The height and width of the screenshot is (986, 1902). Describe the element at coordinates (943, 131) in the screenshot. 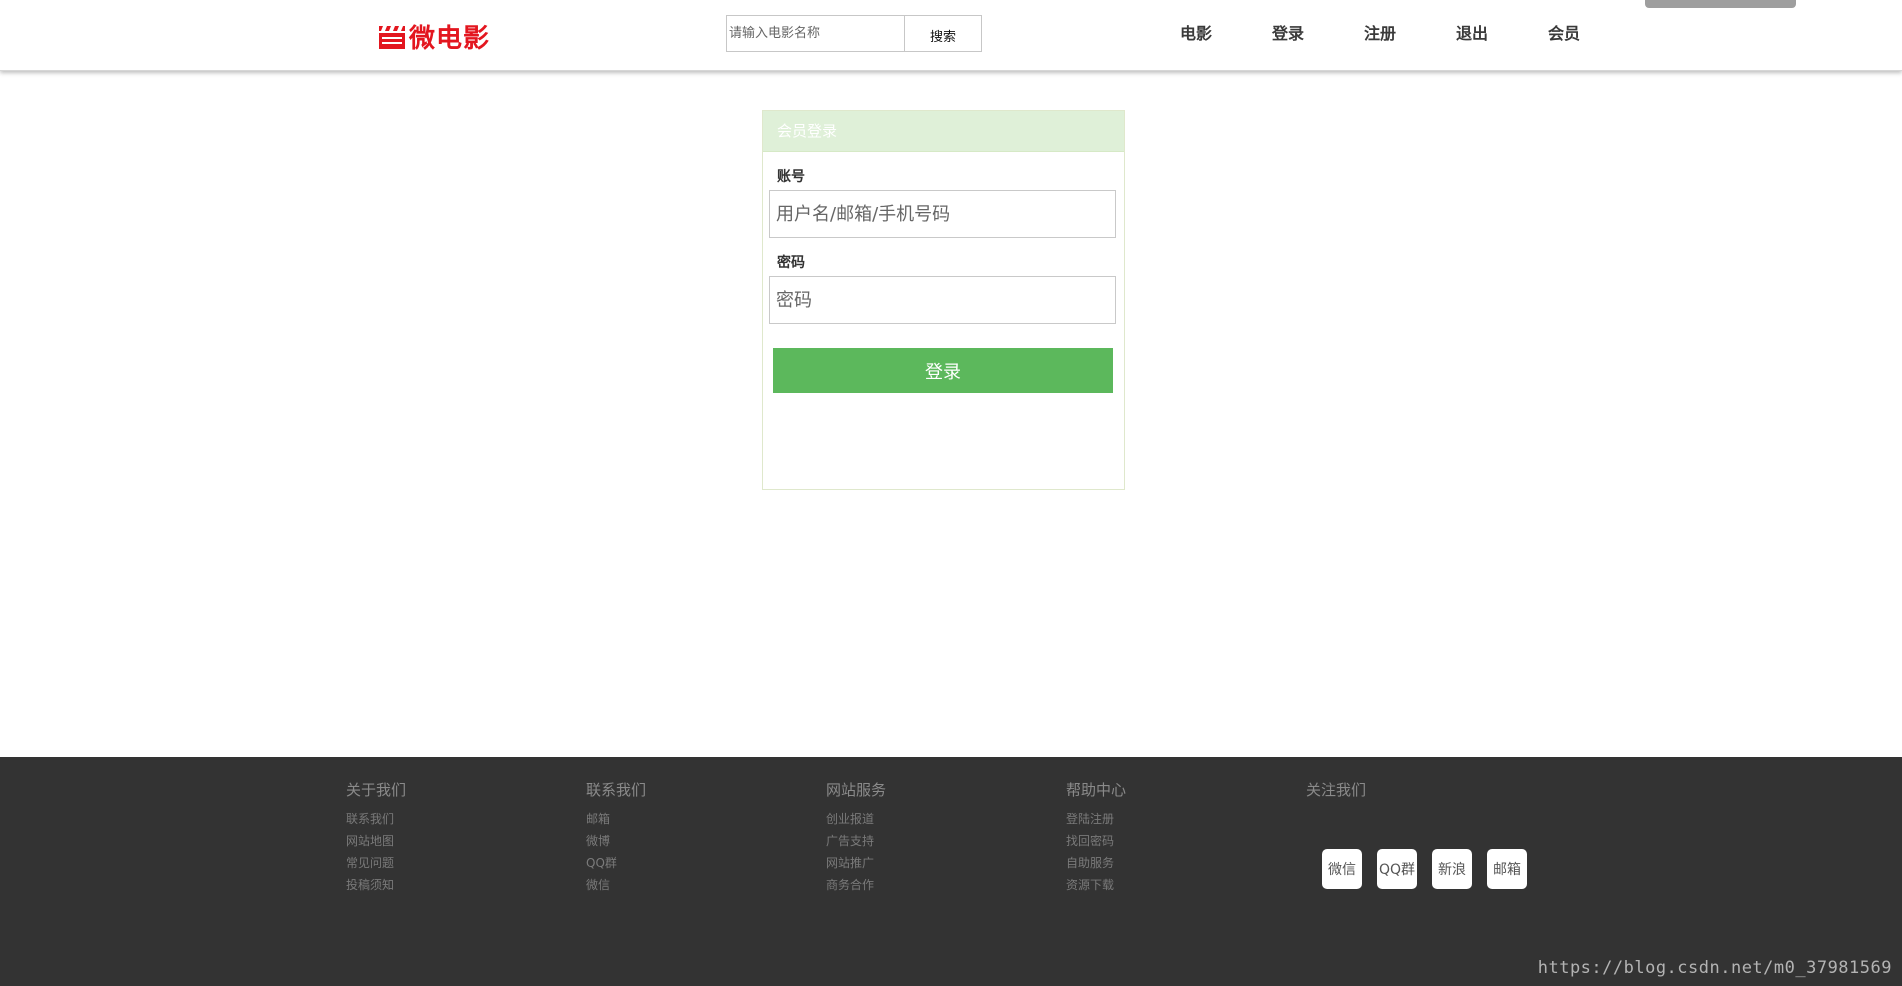

I see `login-panel-heading: 会员登录` at that location.